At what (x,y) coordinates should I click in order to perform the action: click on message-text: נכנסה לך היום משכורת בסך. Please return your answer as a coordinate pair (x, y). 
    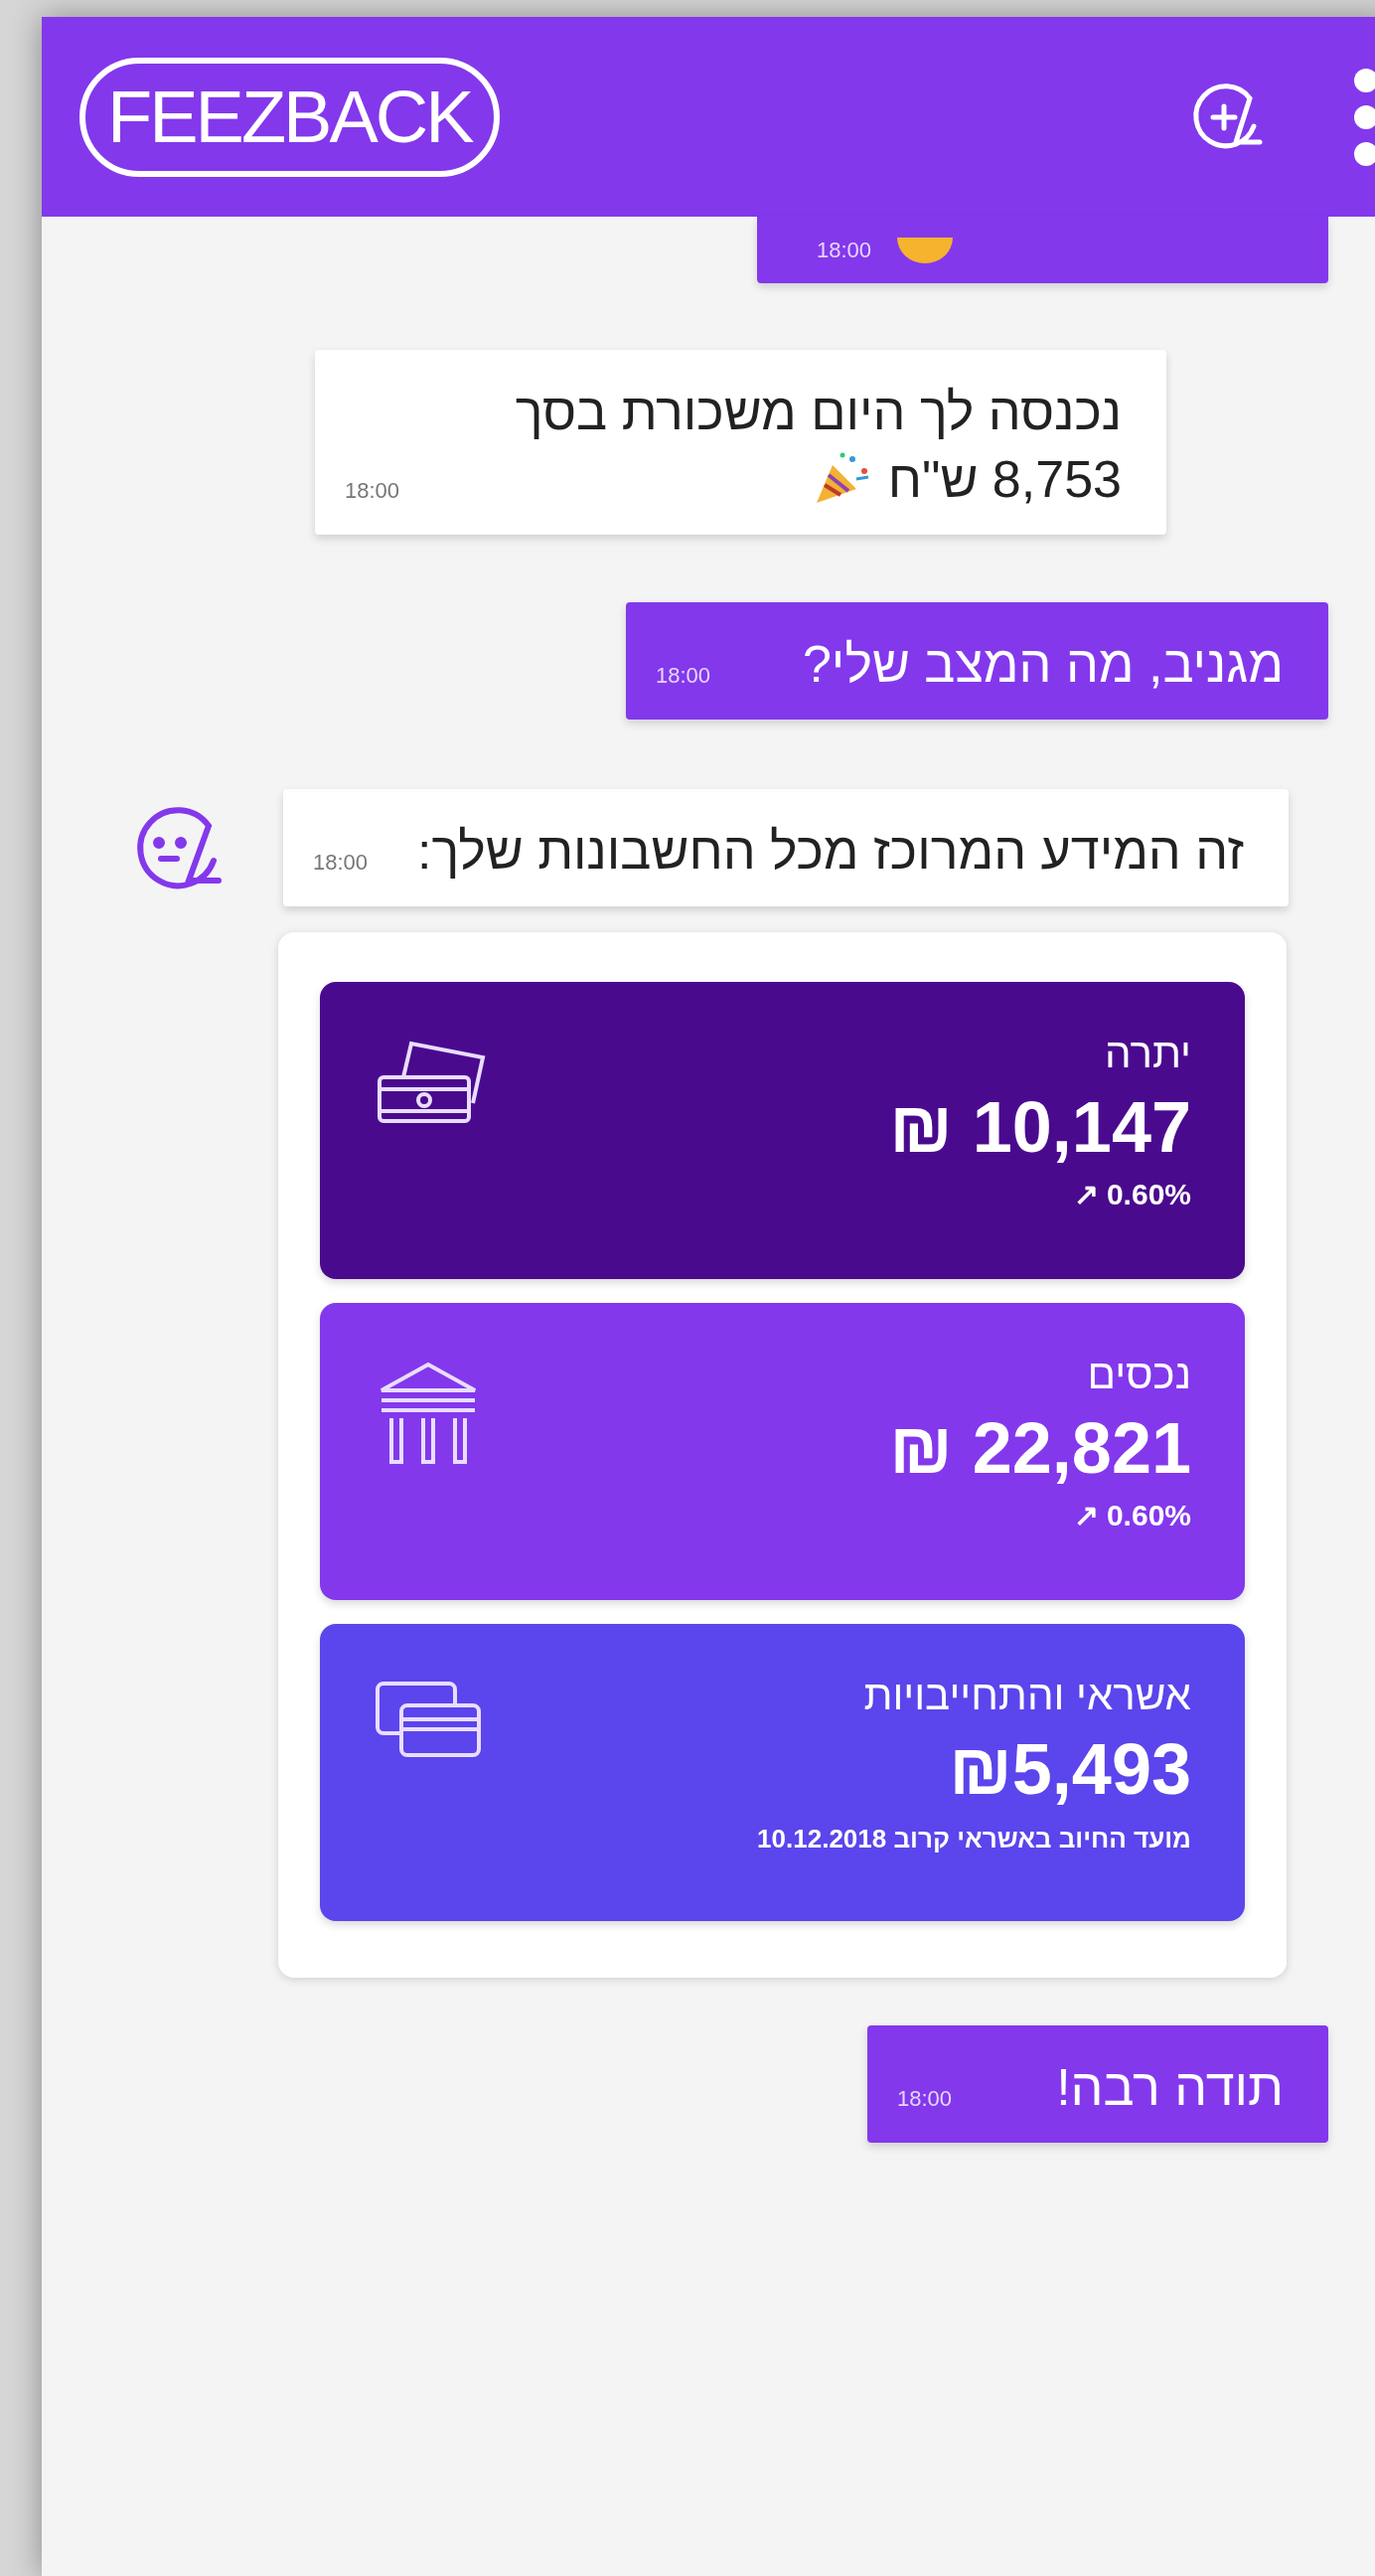
    Looking at the image, I should click on (819, 412).